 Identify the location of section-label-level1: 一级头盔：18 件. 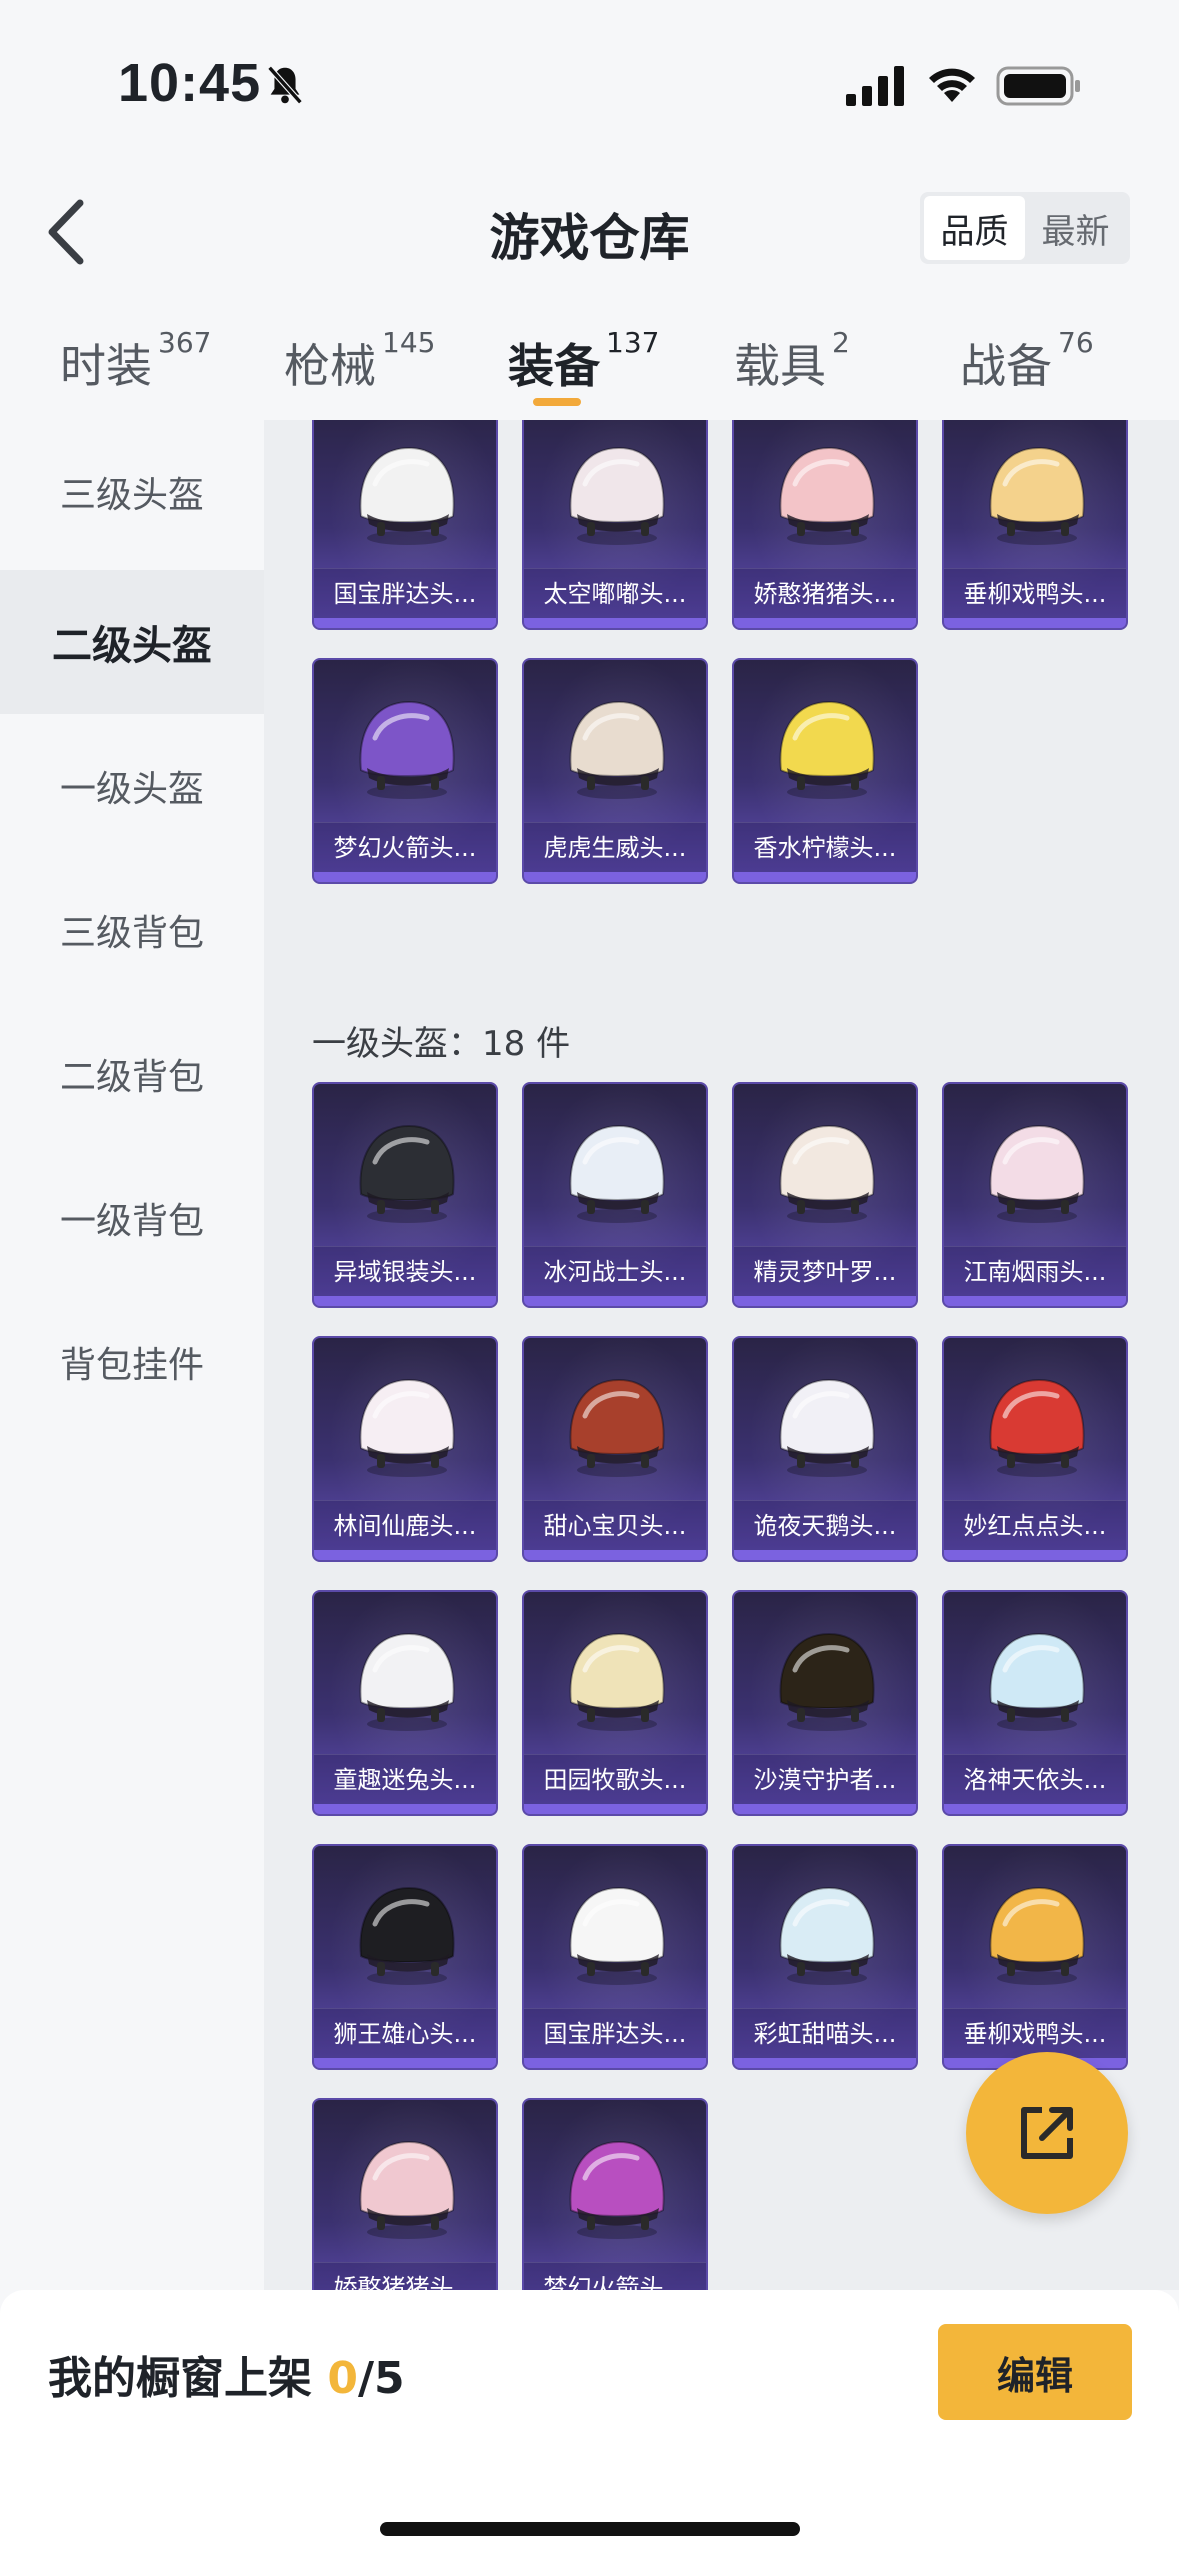
(441, 1044).